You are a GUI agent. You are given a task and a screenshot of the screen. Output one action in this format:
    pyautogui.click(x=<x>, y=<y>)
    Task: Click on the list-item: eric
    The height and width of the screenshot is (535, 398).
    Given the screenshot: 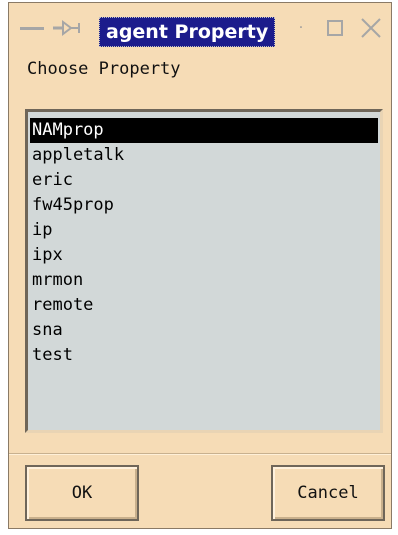 What is the action you would take?
    pyautogui.click(x=204, y=180)
    